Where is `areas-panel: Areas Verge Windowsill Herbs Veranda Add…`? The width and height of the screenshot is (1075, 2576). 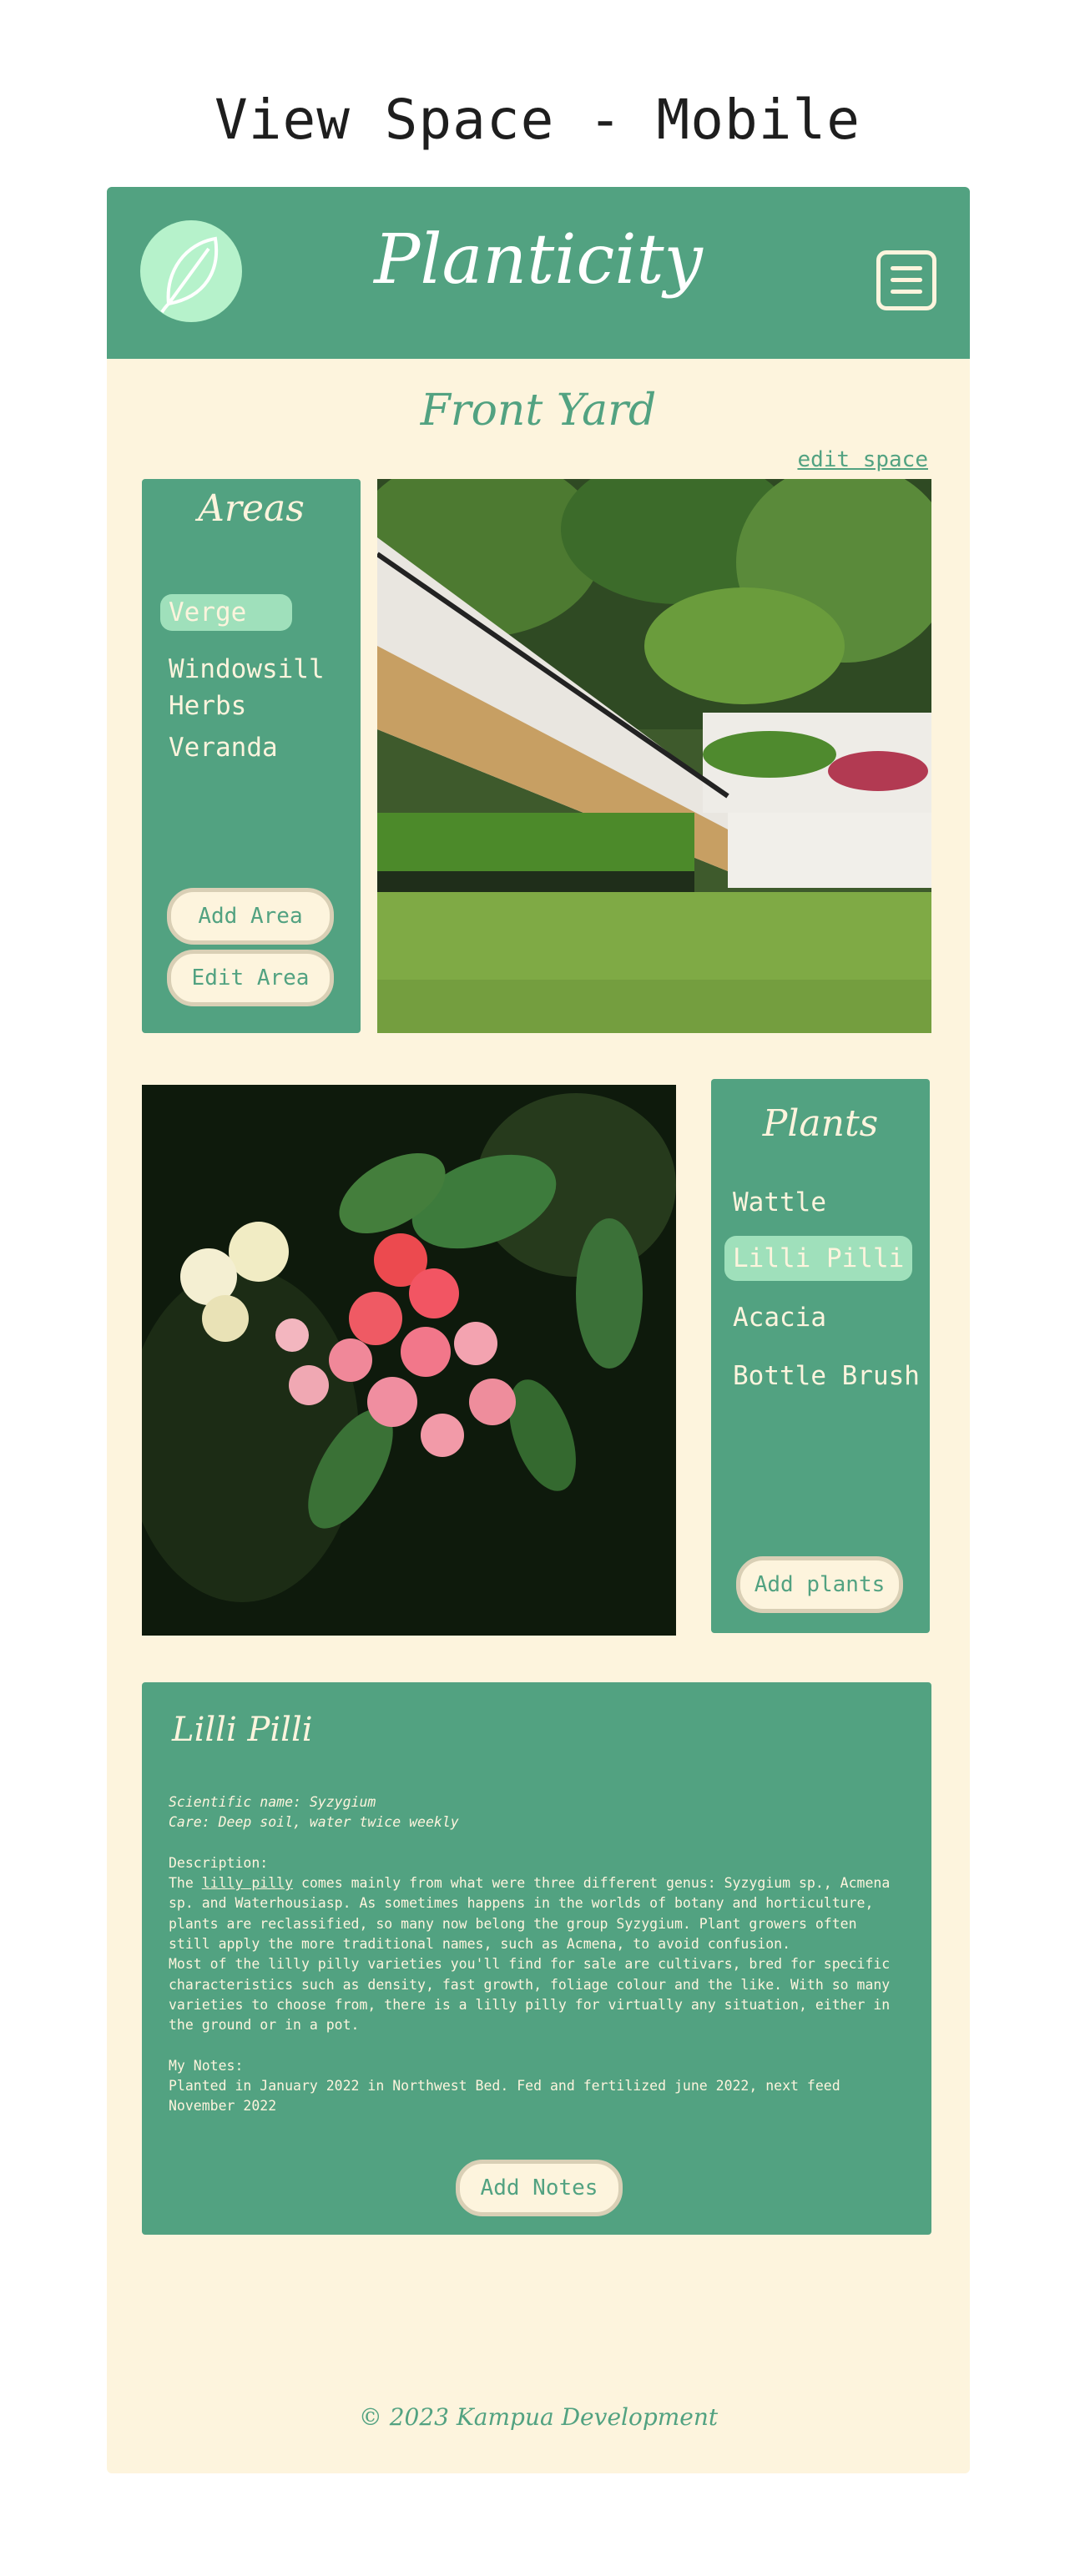
areas-panel: Areas Verge Windowsill Herbs Veranda Add… is located at coordinates (251, 756).